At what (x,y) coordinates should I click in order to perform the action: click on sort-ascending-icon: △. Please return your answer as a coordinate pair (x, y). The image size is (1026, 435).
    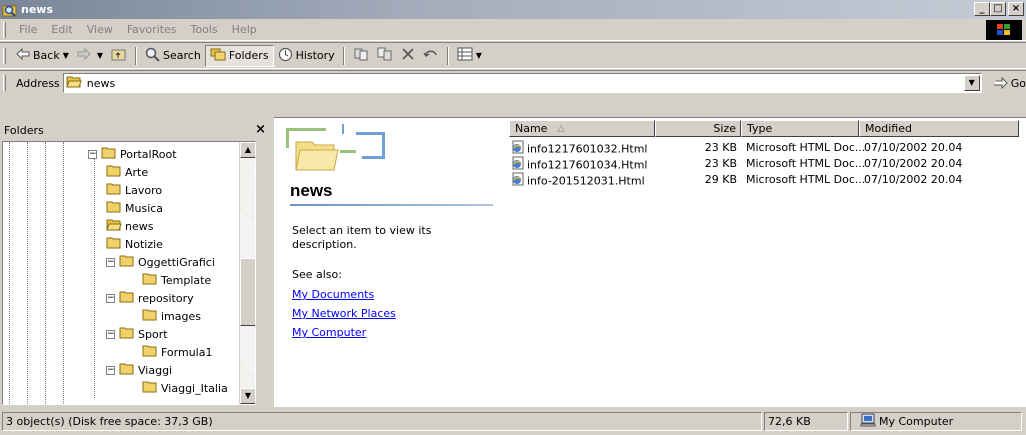
    Looking at the image, I should click on (561, 128).